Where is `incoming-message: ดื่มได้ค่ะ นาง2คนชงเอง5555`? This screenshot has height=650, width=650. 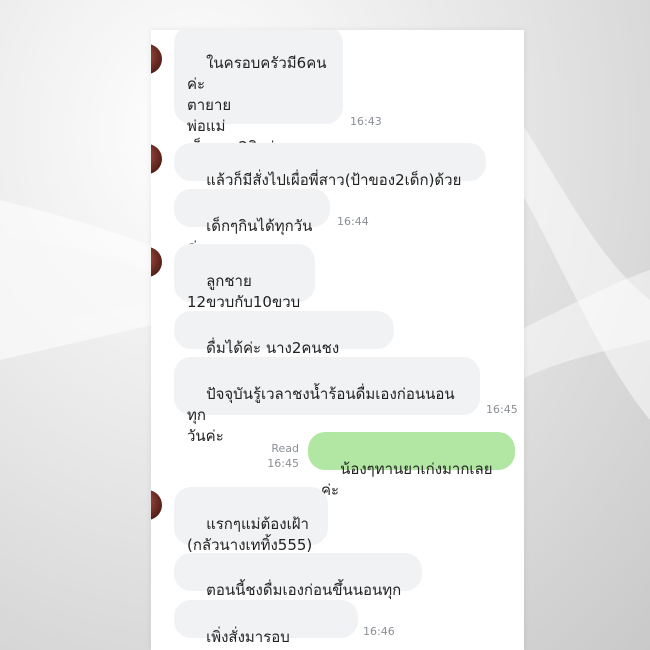
incoming-message: ดื่มได้ค่ะ นาง2คนชงเอง5555 is located at coordinates (284, 344).